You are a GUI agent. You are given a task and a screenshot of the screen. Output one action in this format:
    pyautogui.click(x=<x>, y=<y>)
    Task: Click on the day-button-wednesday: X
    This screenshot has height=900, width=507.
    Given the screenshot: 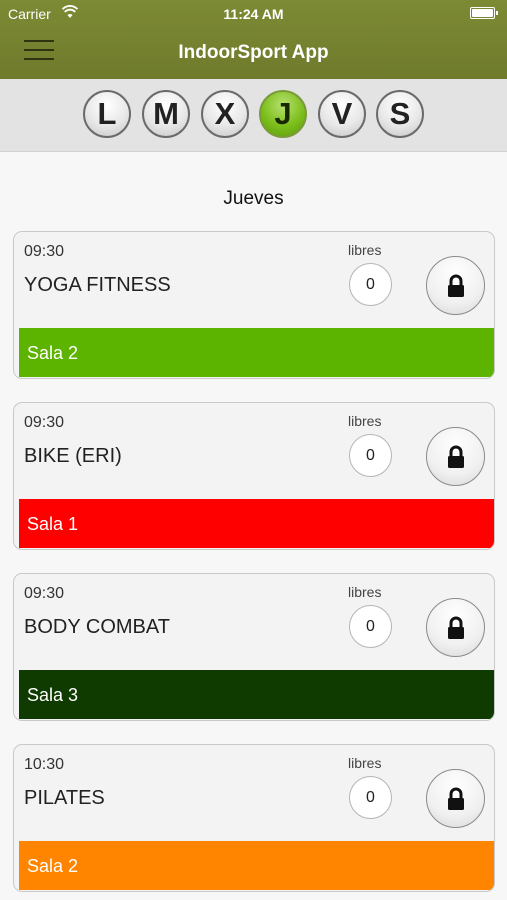 What is the action you would take?
    pyautogui.click(x=225, y=114)
    